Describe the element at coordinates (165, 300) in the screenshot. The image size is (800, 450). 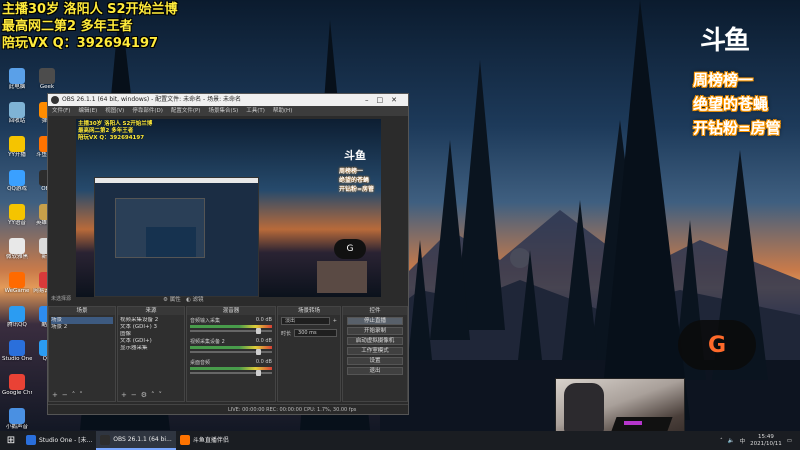
I see `gear-icon: ⚙` at that location.